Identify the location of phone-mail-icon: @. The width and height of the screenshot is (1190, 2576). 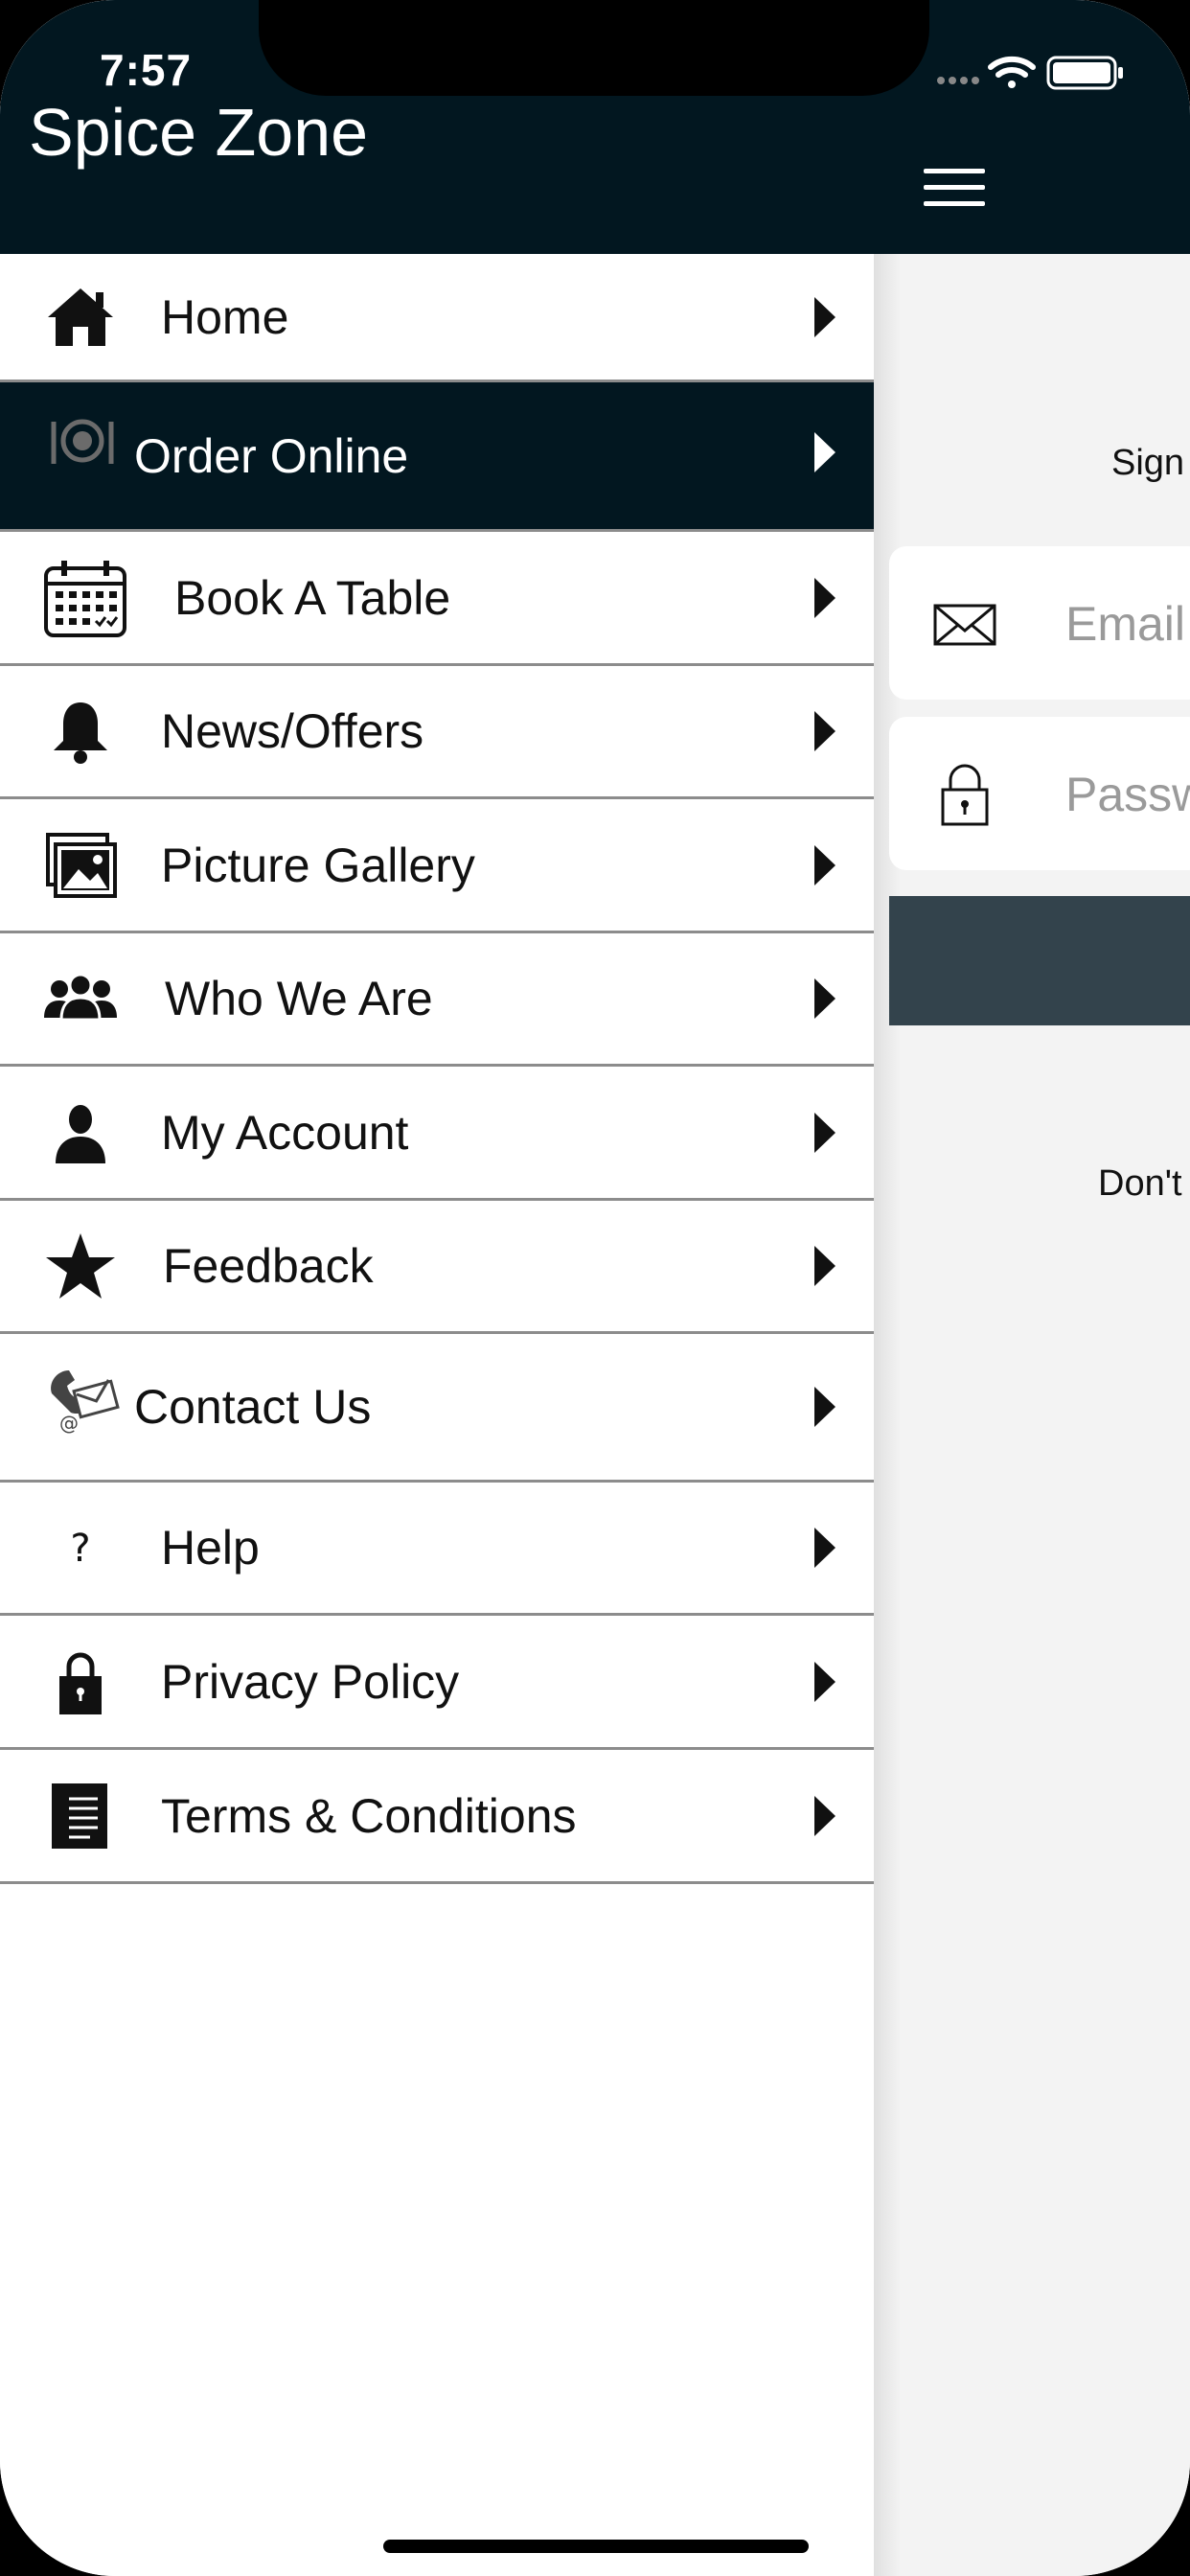
(86, 1402).